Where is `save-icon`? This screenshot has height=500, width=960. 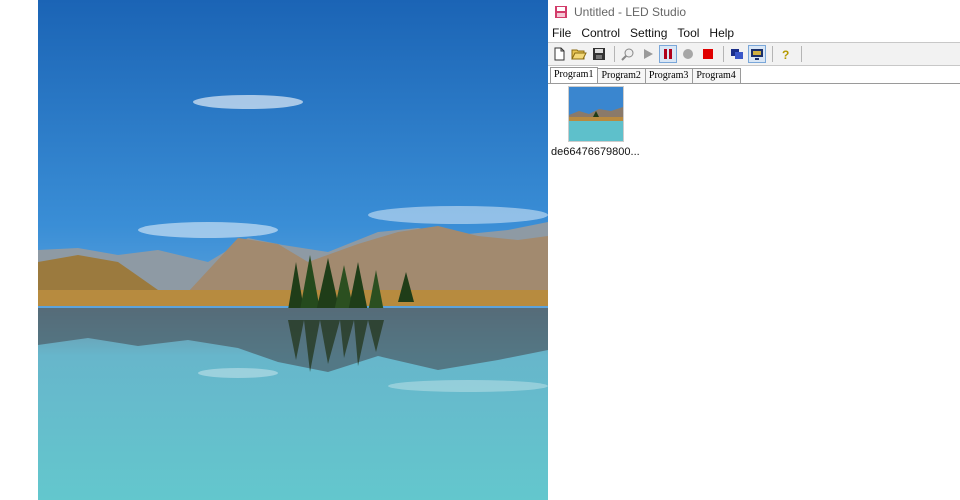 save-icon is located at coordinates (599, 54).